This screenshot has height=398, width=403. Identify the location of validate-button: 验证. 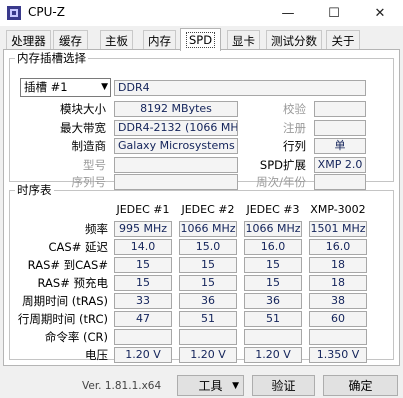
(283, 385).